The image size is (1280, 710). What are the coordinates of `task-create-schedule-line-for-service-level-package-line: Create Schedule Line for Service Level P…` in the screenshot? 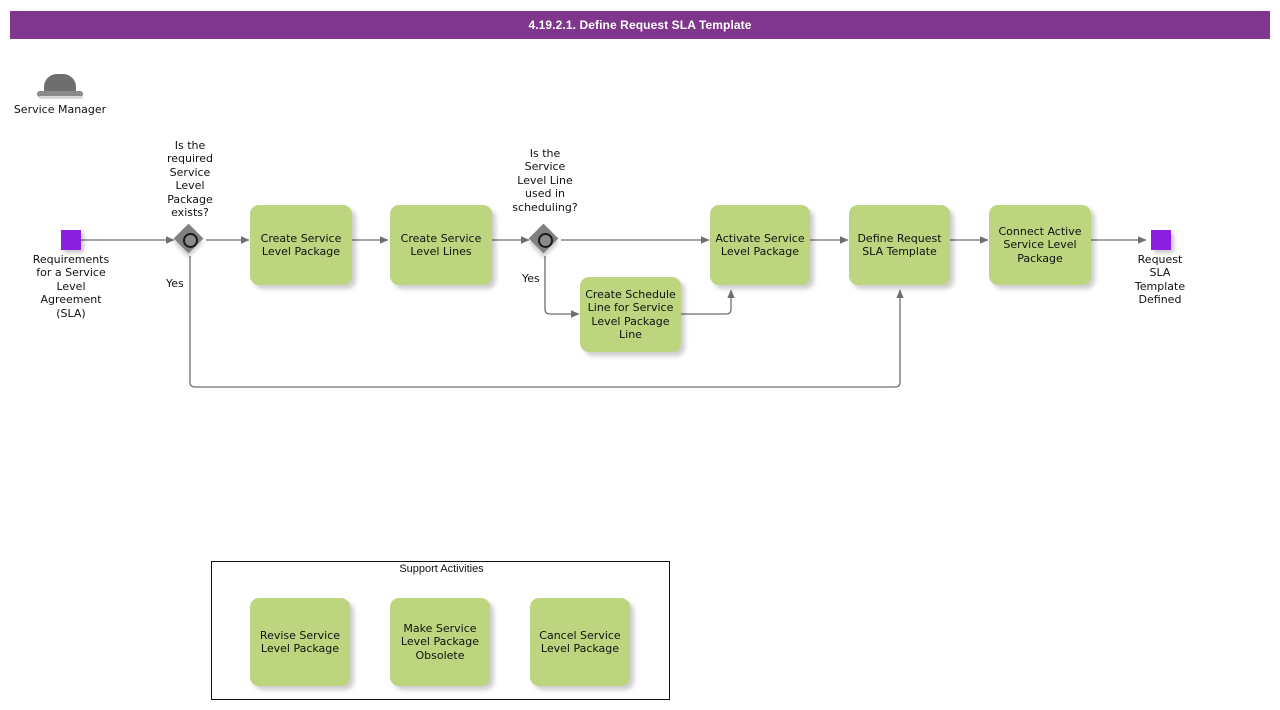 It's located at (630, 314).